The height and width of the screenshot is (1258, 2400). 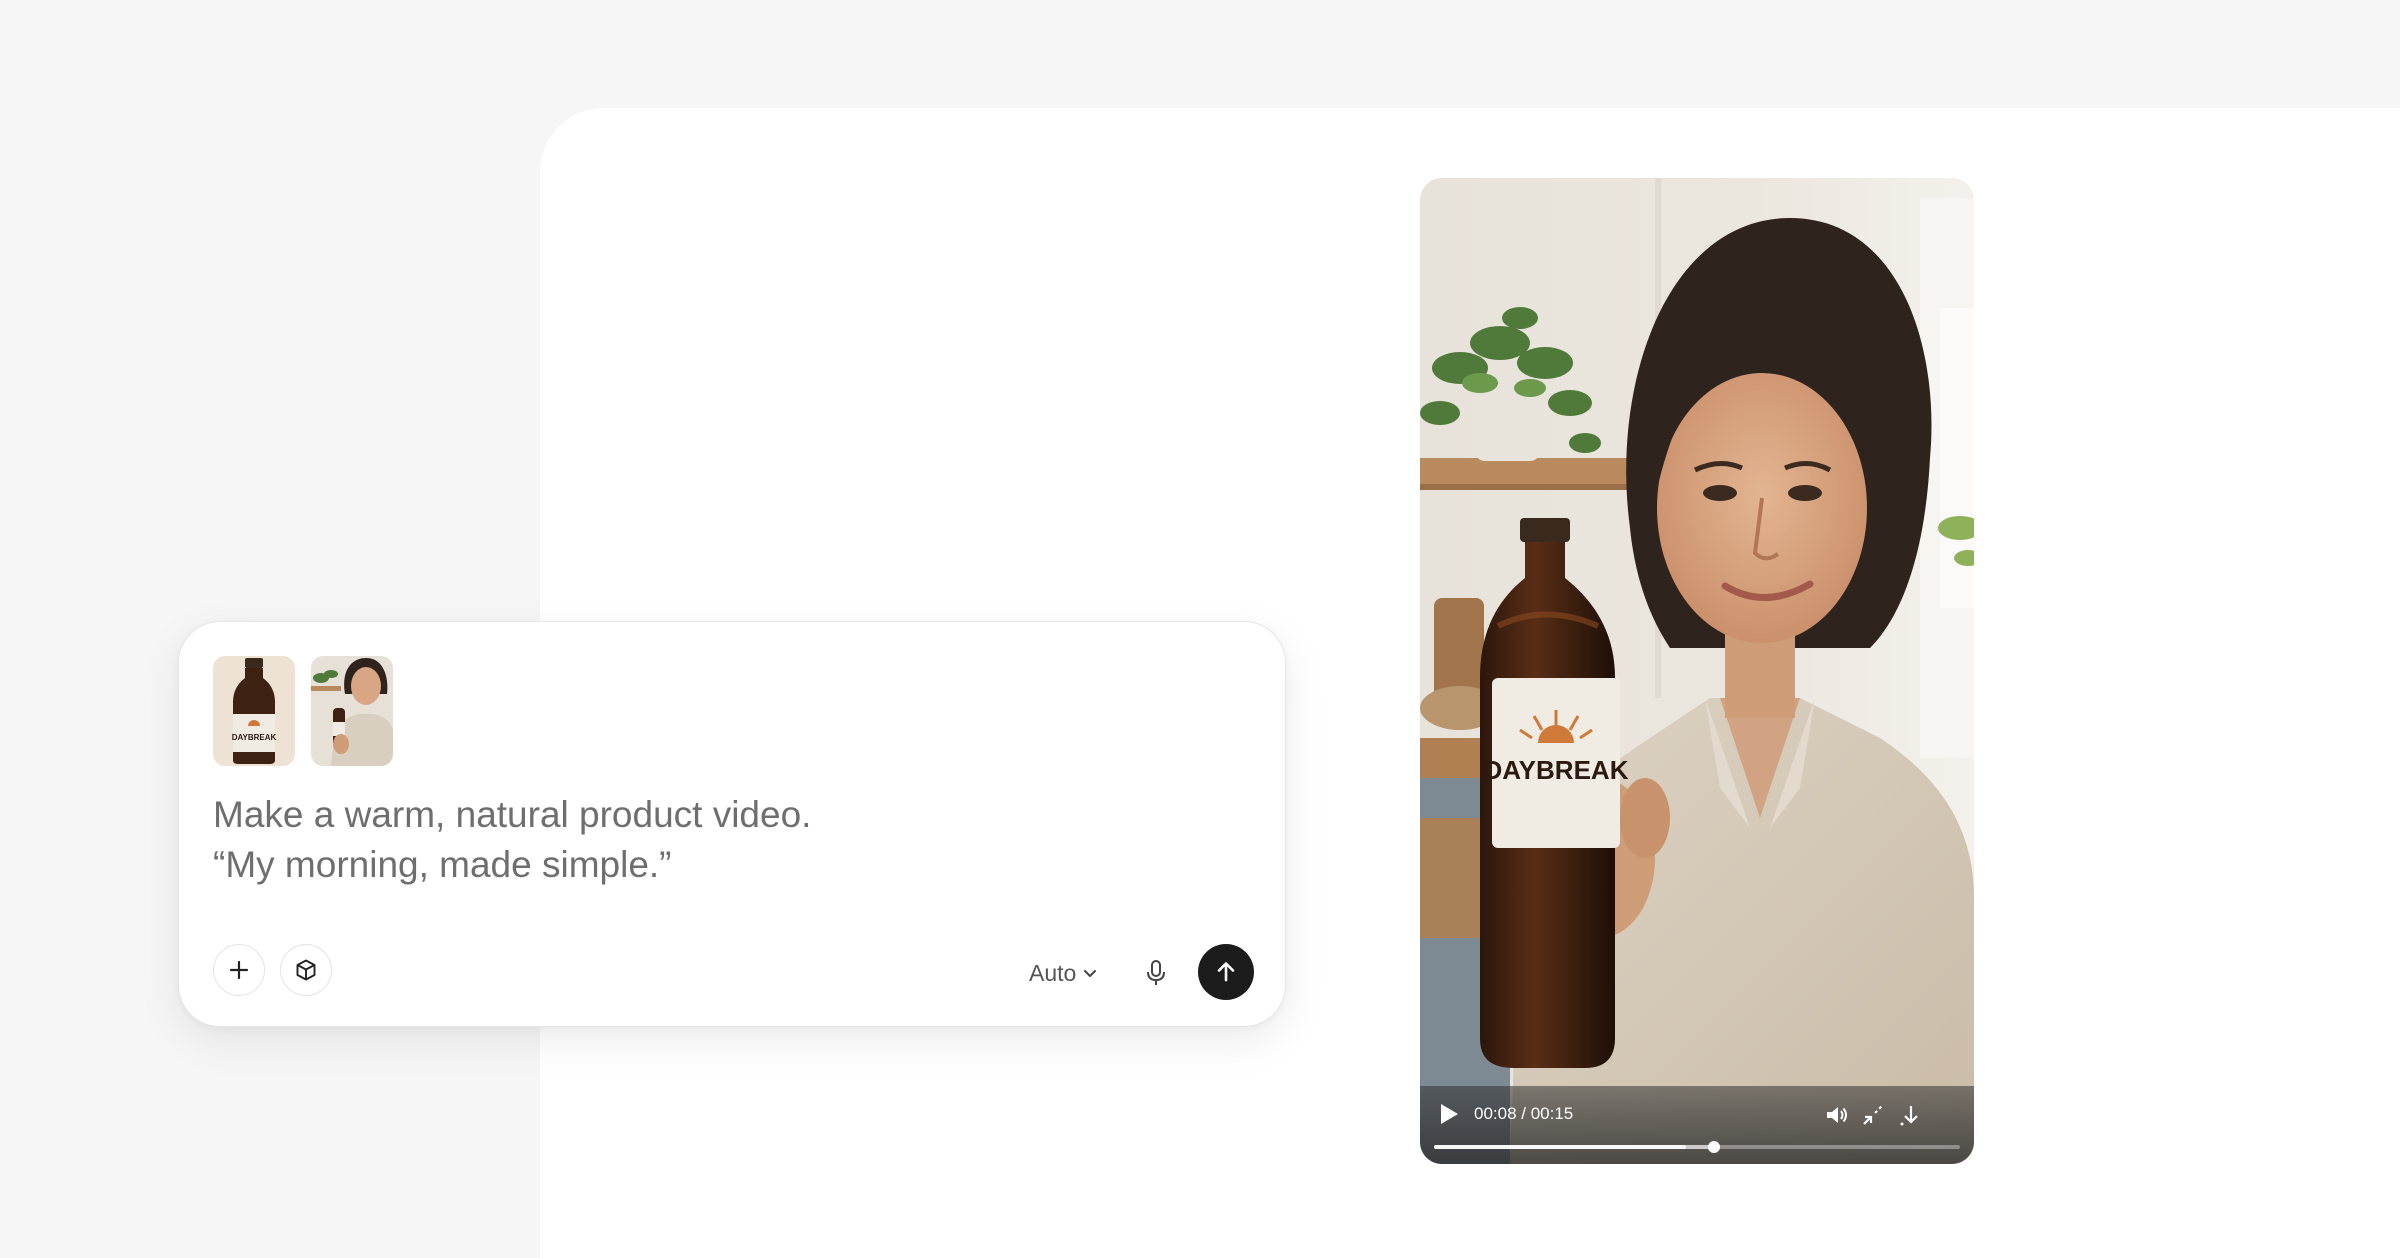 I want to click on attachment-woman, so click(x=352, y=711).